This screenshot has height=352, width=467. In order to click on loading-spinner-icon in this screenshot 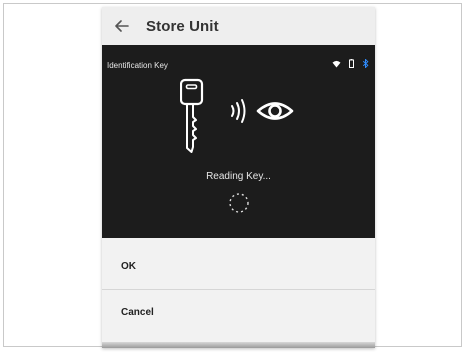, I will do `click(239, 203)`.